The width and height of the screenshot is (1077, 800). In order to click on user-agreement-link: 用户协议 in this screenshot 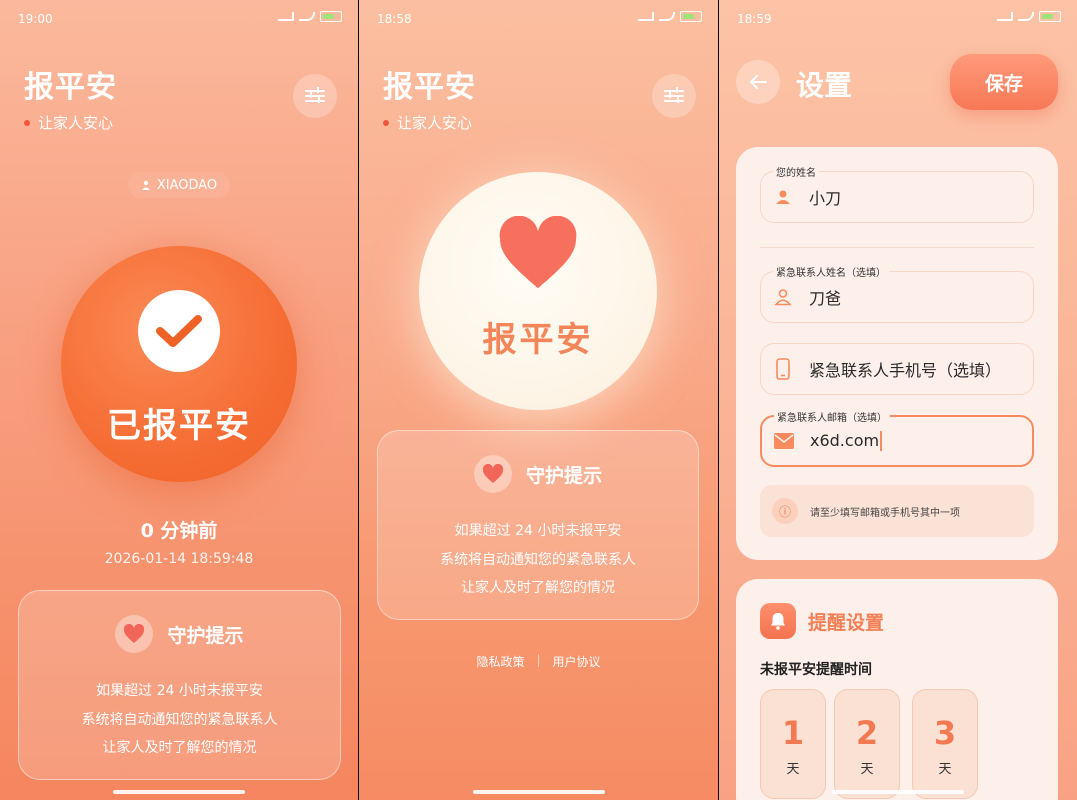, I will do `click(577, 661)`.